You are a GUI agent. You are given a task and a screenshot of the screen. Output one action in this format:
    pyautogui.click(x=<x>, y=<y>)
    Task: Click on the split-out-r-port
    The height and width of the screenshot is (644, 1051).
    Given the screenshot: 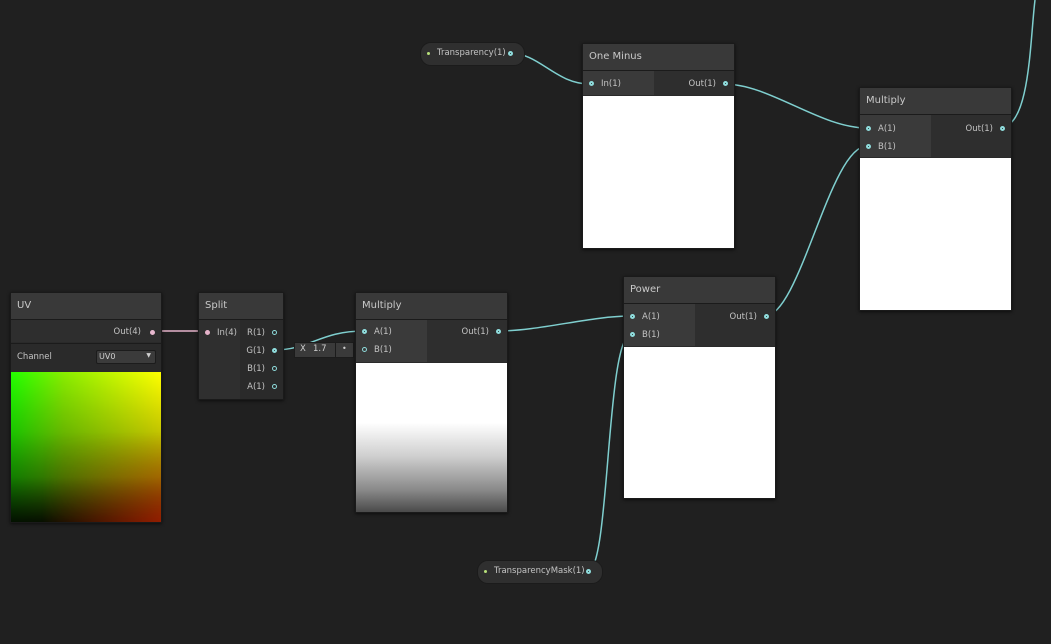 What is the action you would take?
    pyautogui.click(x=274, y=332)
    